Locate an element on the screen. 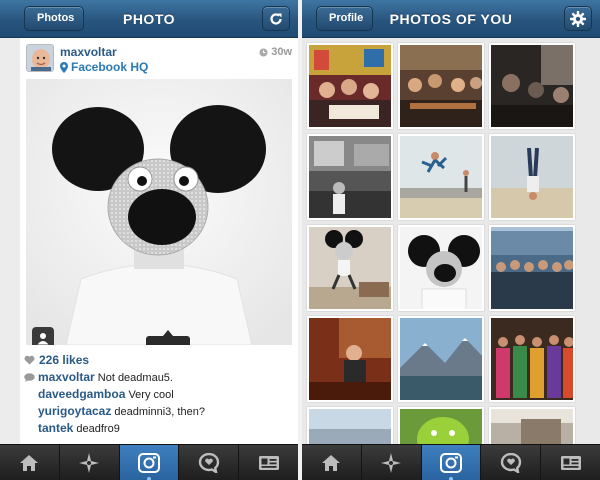 Image resolution: width=600 pixels, height=480 pixels. comment-user: tantek is located at coordinates (55, 428).